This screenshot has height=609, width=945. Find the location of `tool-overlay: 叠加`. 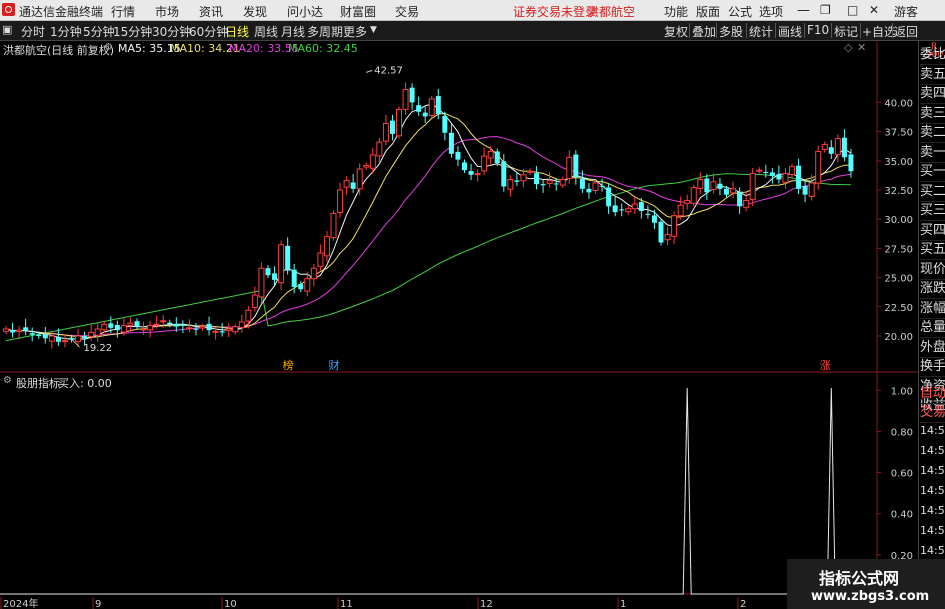

tool-overlay: 叠加 is located at coordinates (704, 31).